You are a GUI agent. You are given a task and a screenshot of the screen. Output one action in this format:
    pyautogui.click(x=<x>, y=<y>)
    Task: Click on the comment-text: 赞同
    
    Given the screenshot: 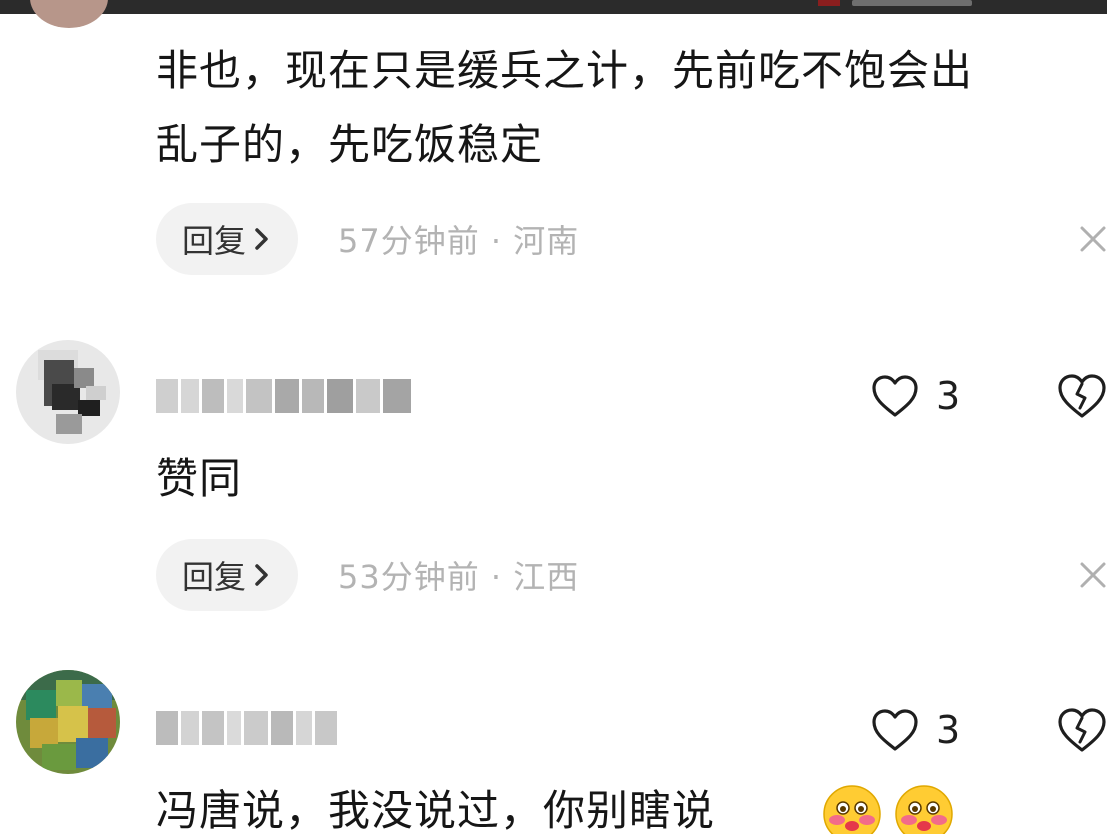 What is the action you would take?
    pyautogui.click(x=199, y=478)
    